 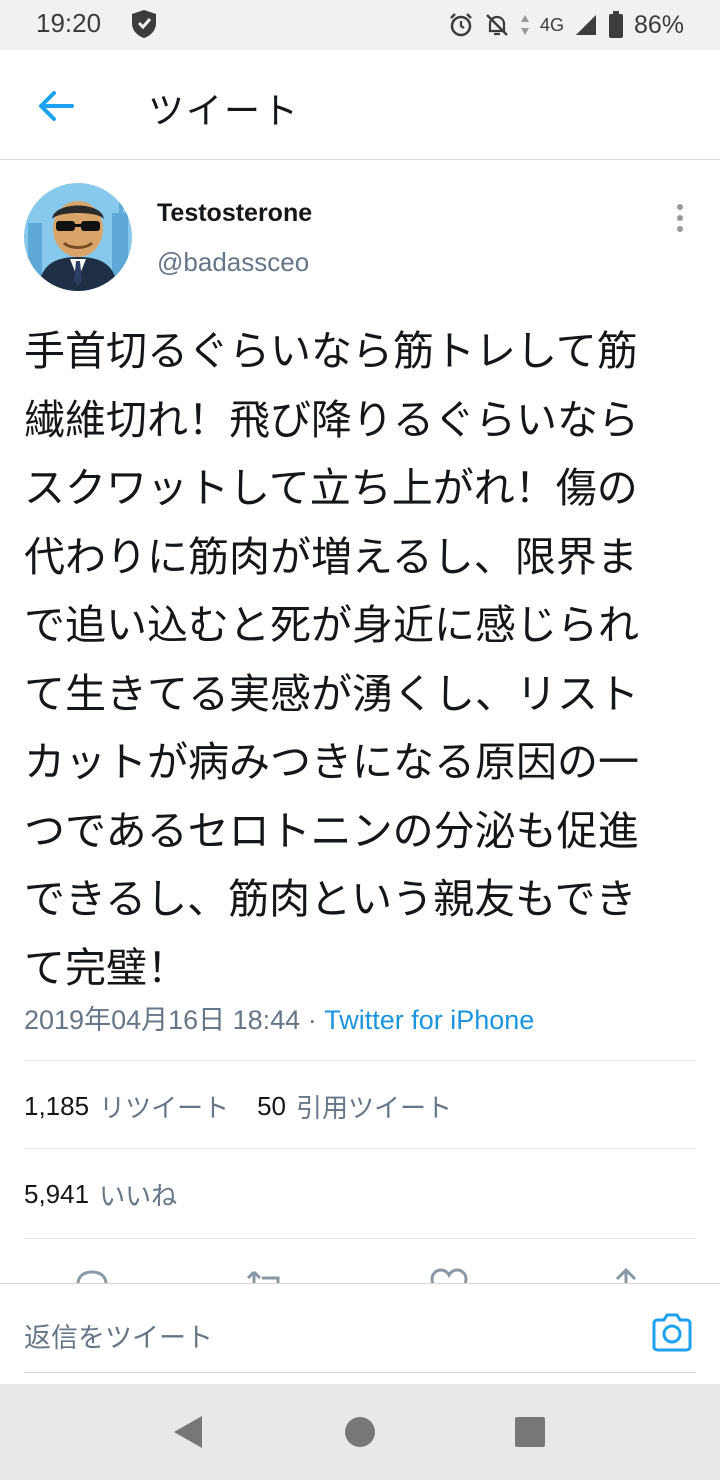 I want to click on like-icon, so click(x=449, y=1275).